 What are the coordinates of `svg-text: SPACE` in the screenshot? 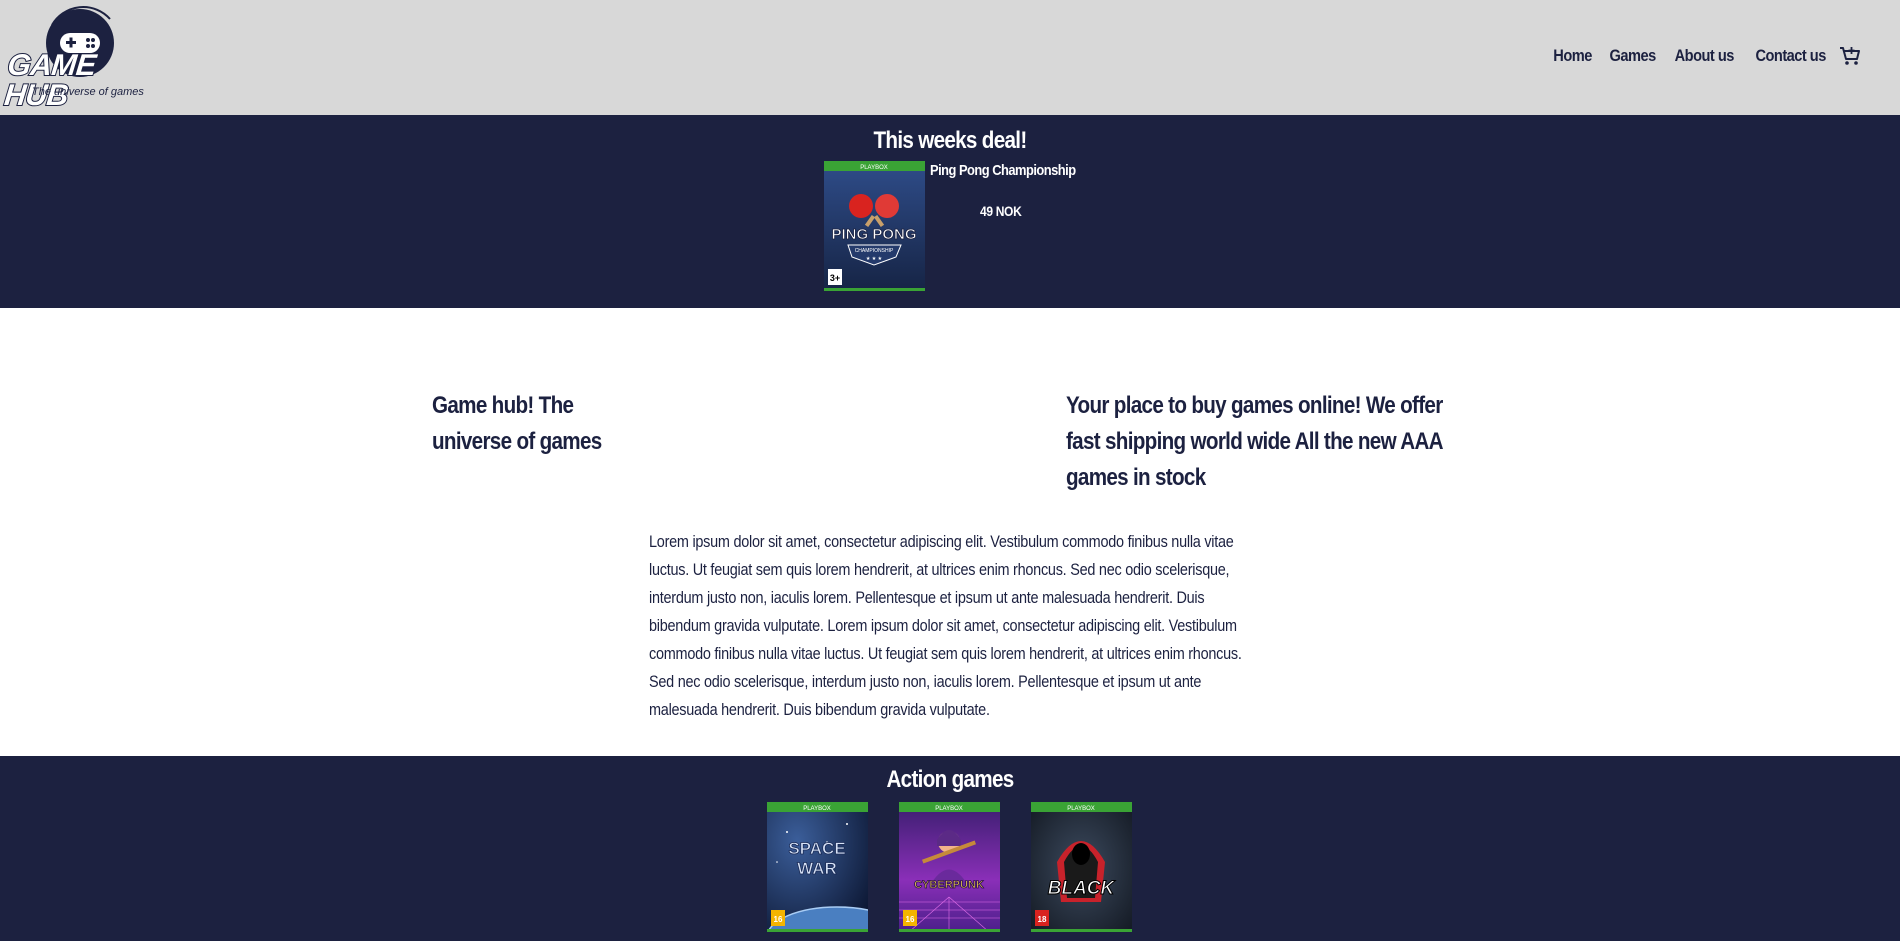 It's located at (816, 848).